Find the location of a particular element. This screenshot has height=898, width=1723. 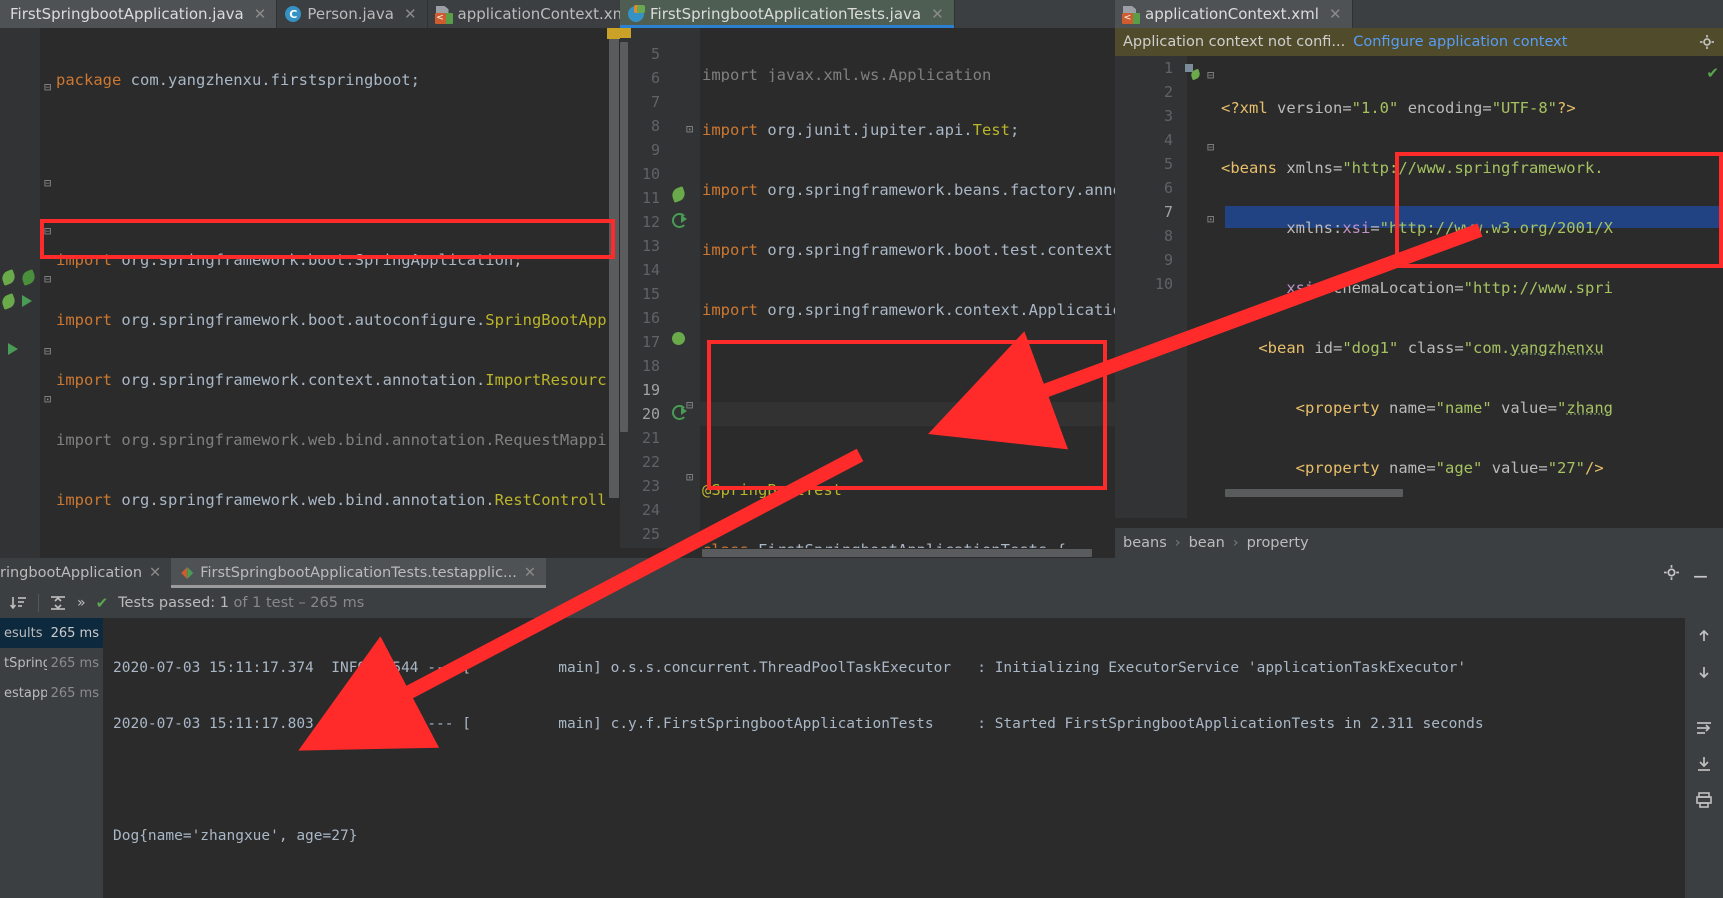

run-tool-window-actions is located at coordinates (1686, 574).